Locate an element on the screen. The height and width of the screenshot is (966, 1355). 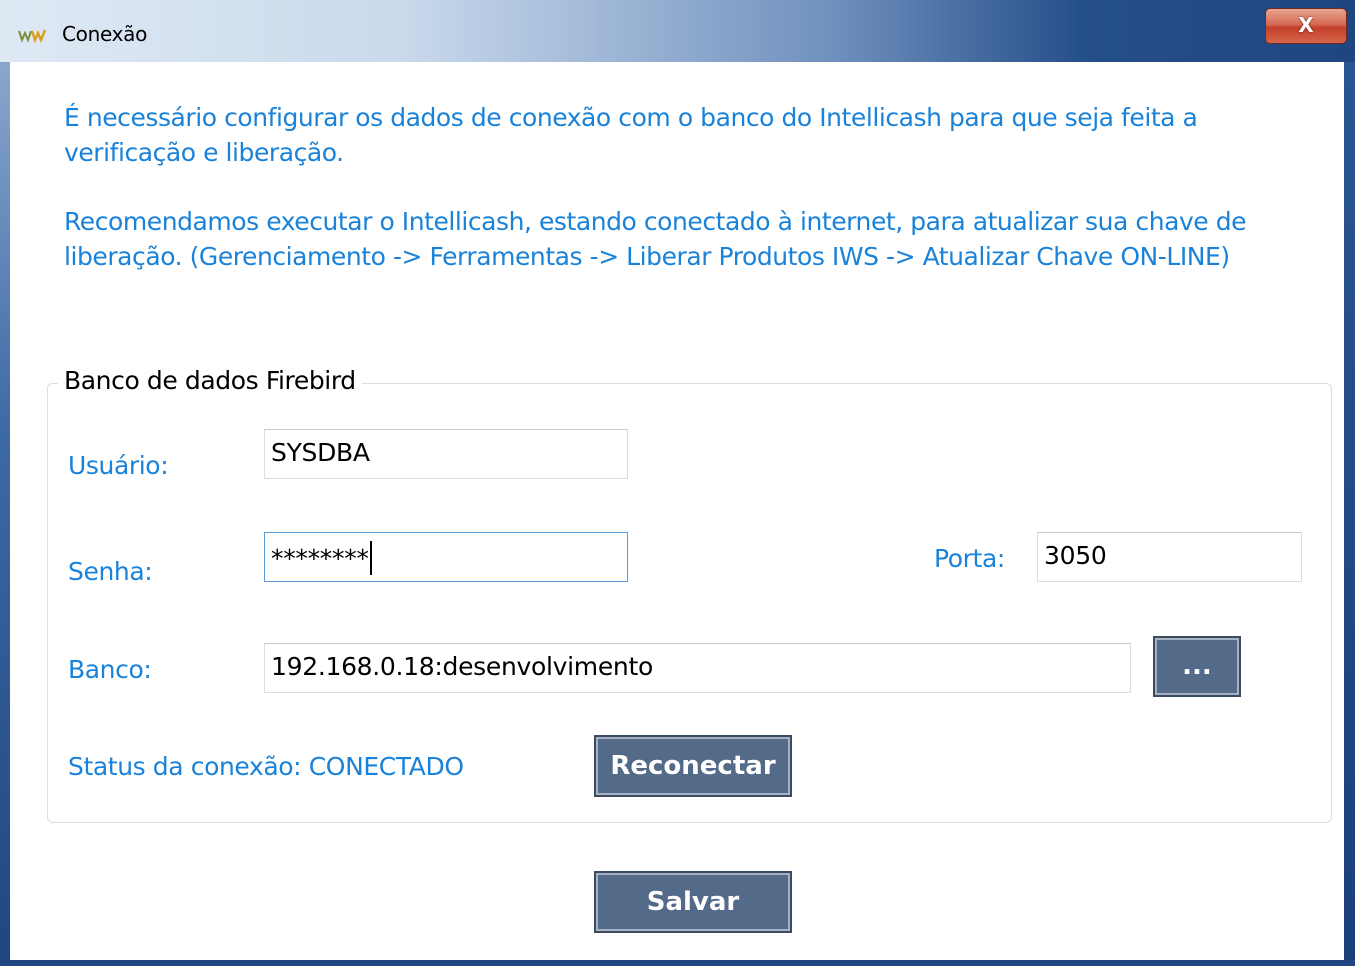
window-border-left is located at coordinates (5, 514).